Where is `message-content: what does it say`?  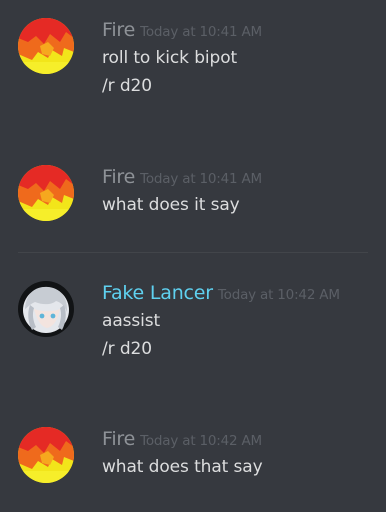
message-content: what does it say is located at coordinates (237, 205).